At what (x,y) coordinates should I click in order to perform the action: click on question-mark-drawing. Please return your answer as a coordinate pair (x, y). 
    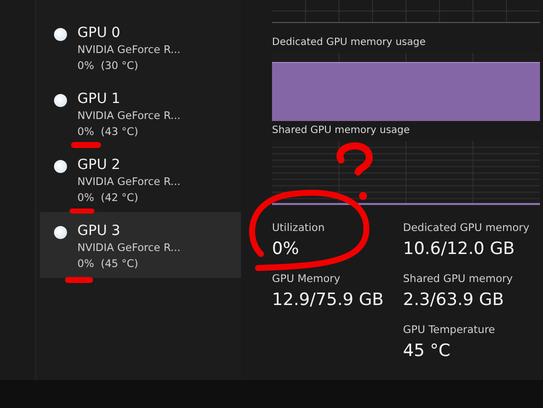
    Looking at the image, I should click on (354, 171).